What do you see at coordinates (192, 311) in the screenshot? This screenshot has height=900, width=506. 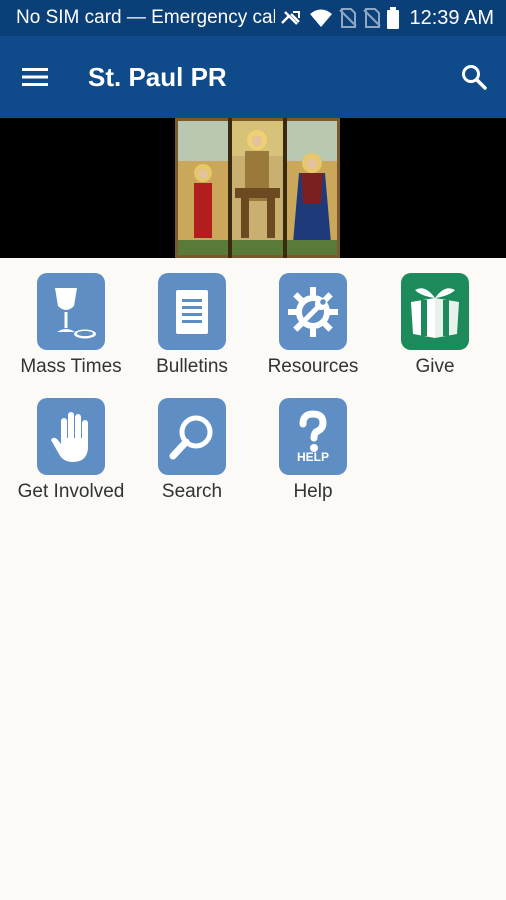 I see `document-icon` at bounding box center [192, 311].